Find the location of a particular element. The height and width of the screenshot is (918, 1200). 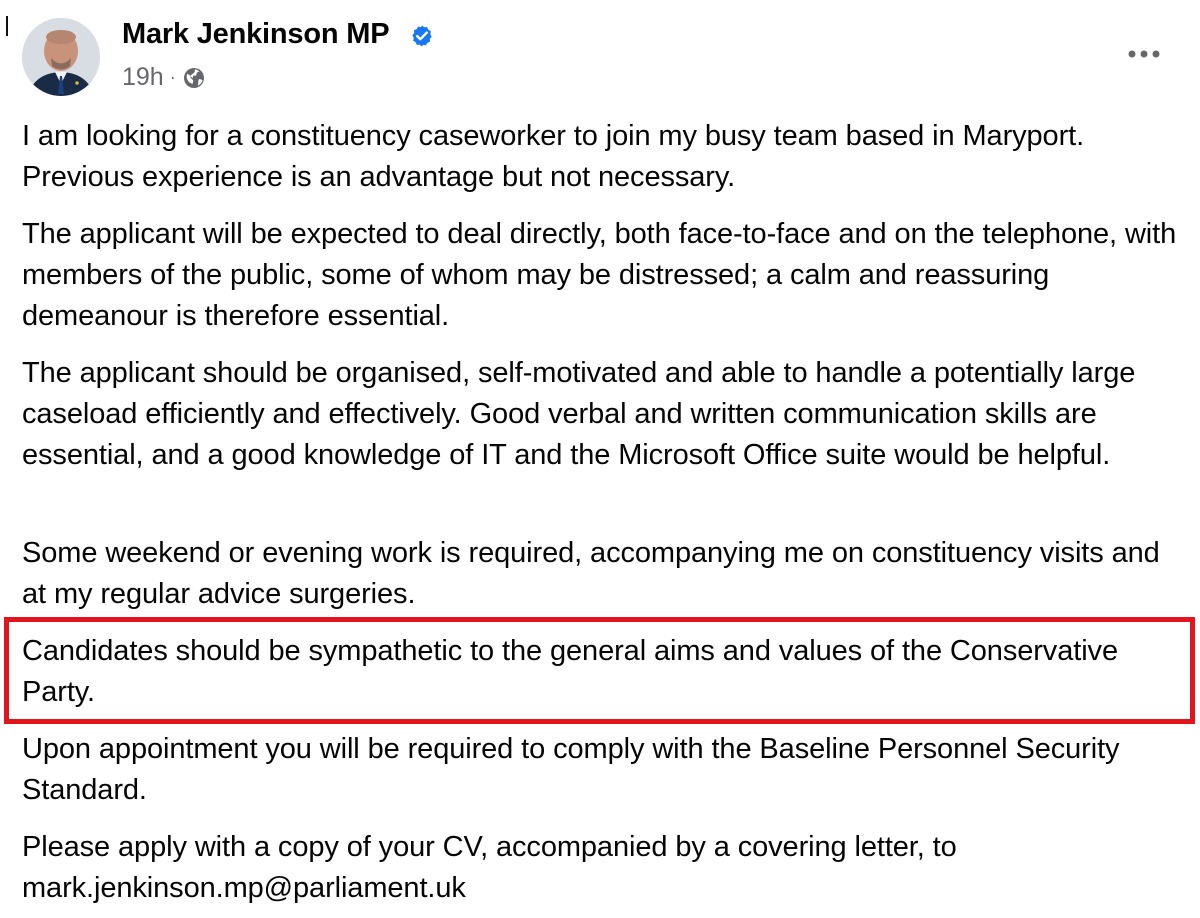

author-avatar is located at coordinates (61, 57).